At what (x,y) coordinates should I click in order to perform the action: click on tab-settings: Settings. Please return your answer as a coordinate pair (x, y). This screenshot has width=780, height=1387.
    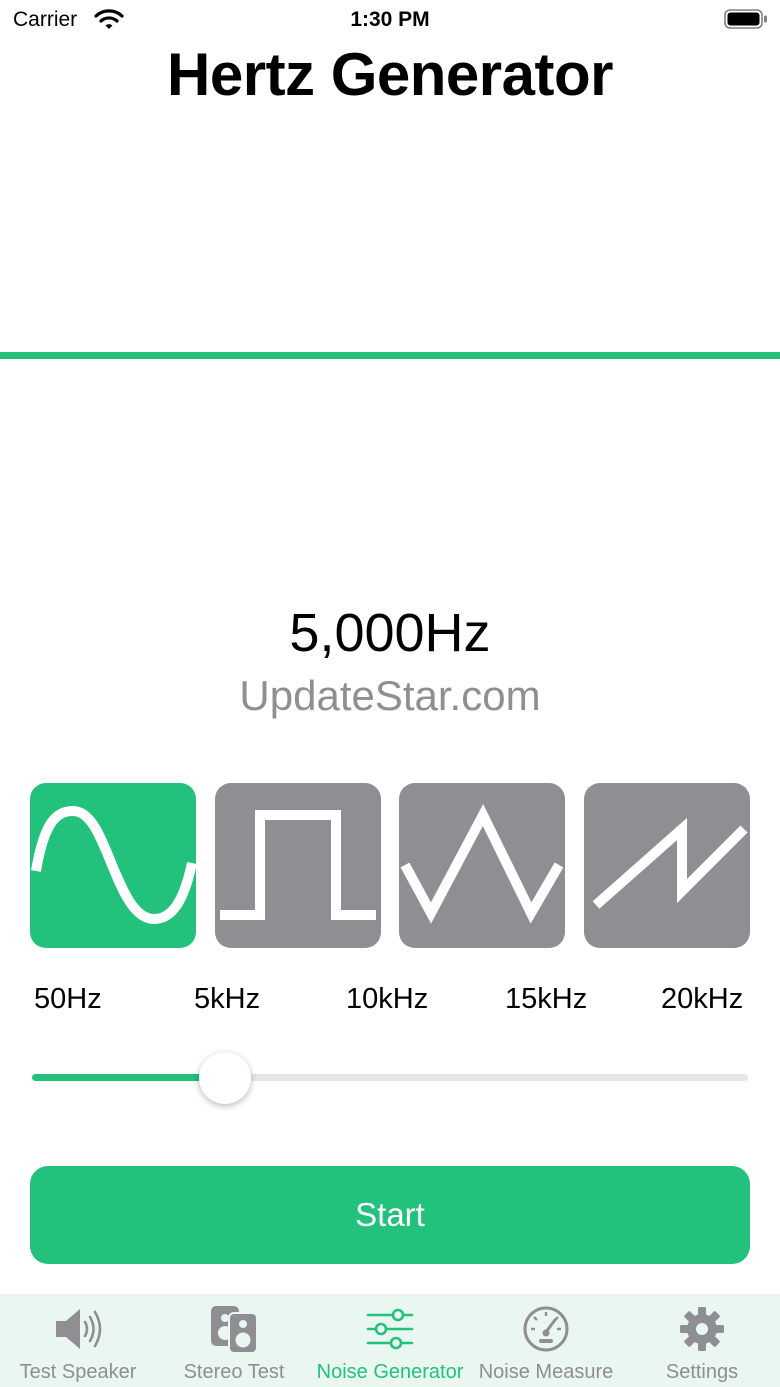
    Looking at the image, I should click on (702, 1340).